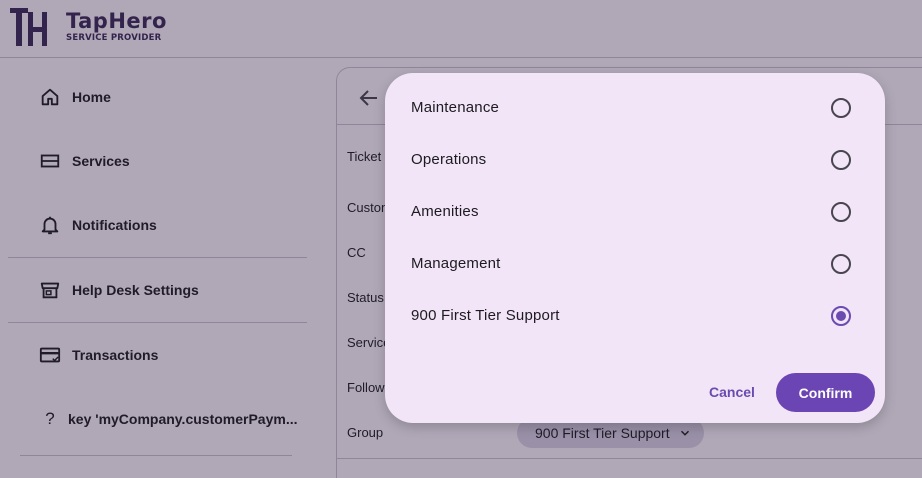 The height and width of the screenshot is (478, 922). I want to click on option-label: Maintenance, so click(455, 107).